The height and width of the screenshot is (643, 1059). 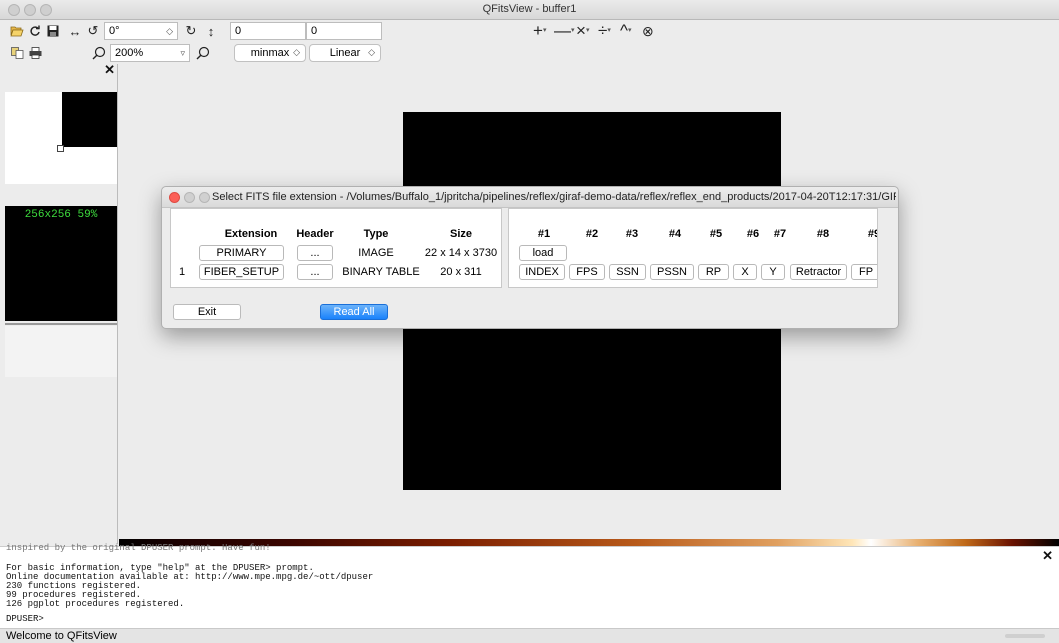 What do you see at coordinates (539, 31) in the screenshot?
I see `add-buffer-icon: +▾` at bounding box center [539, 31].